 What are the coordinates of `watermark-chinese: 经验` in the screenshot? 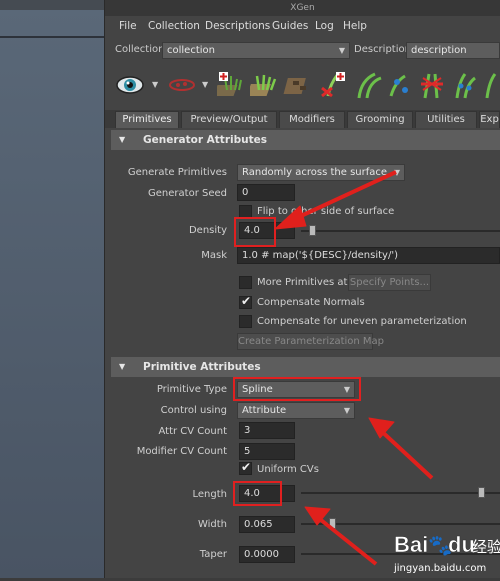 It's located at (486, 547).